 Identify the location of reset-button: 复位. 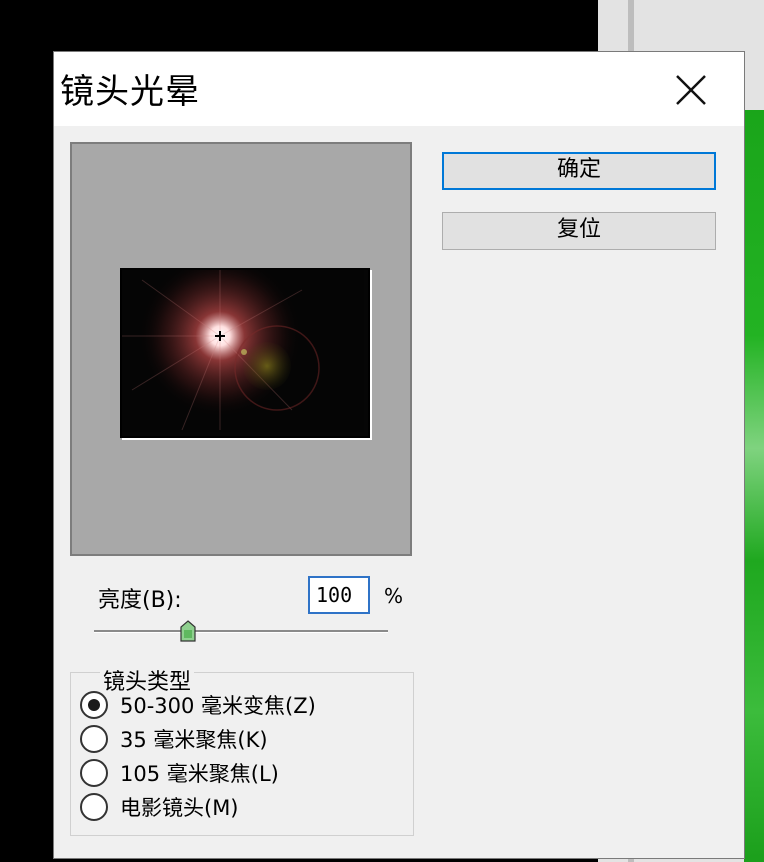
(579, 231).